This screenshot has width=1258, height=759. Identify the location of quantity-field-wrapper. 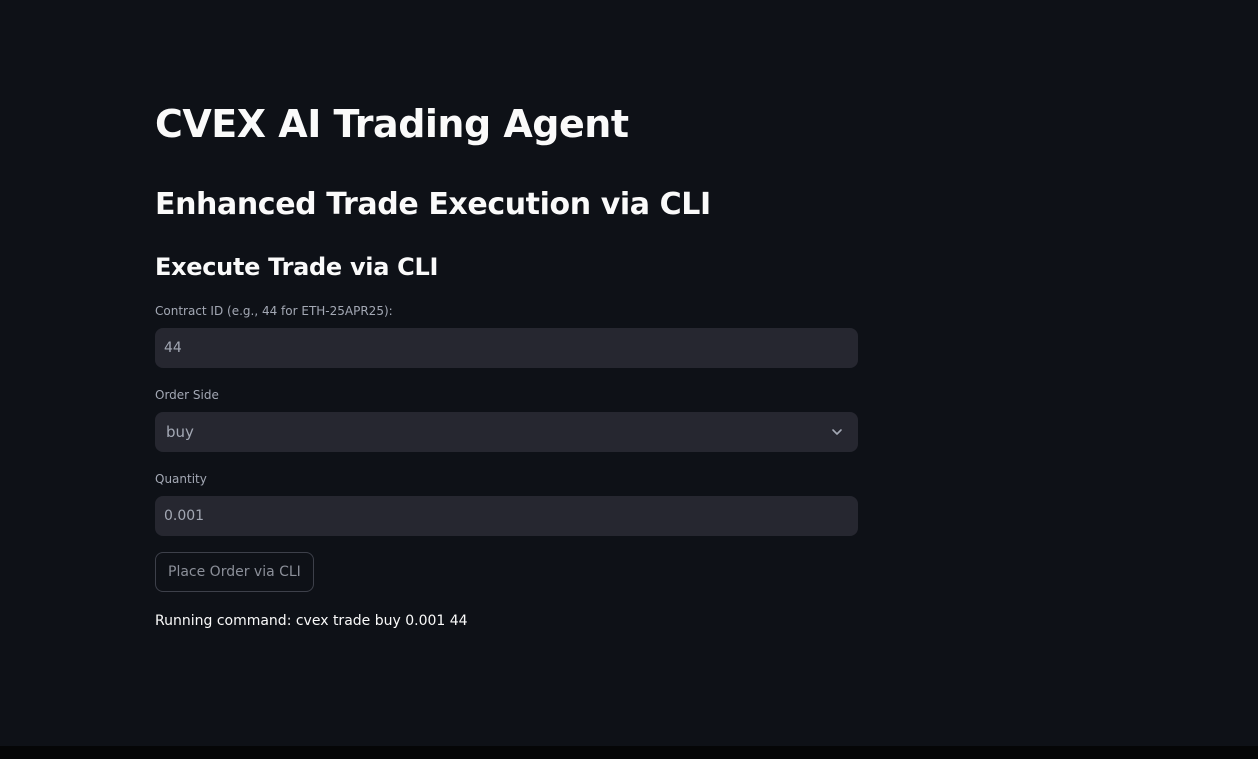
(506, 516).